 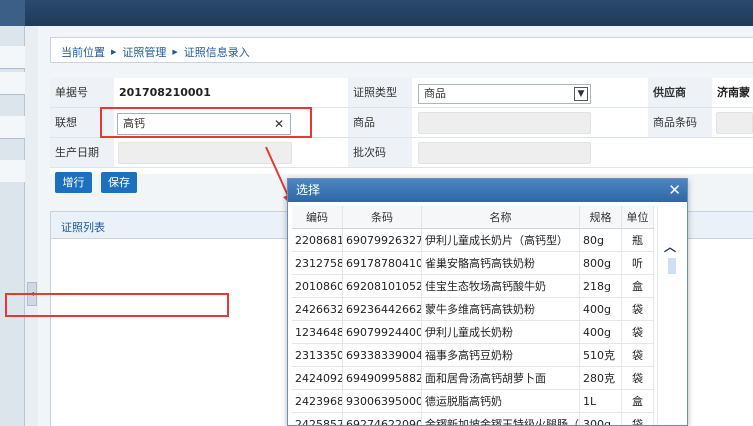 What do you see at coordinates (435, 93) in the screenshot?
I see `cert-type-value: 商品` at bounding box center [435, 93].